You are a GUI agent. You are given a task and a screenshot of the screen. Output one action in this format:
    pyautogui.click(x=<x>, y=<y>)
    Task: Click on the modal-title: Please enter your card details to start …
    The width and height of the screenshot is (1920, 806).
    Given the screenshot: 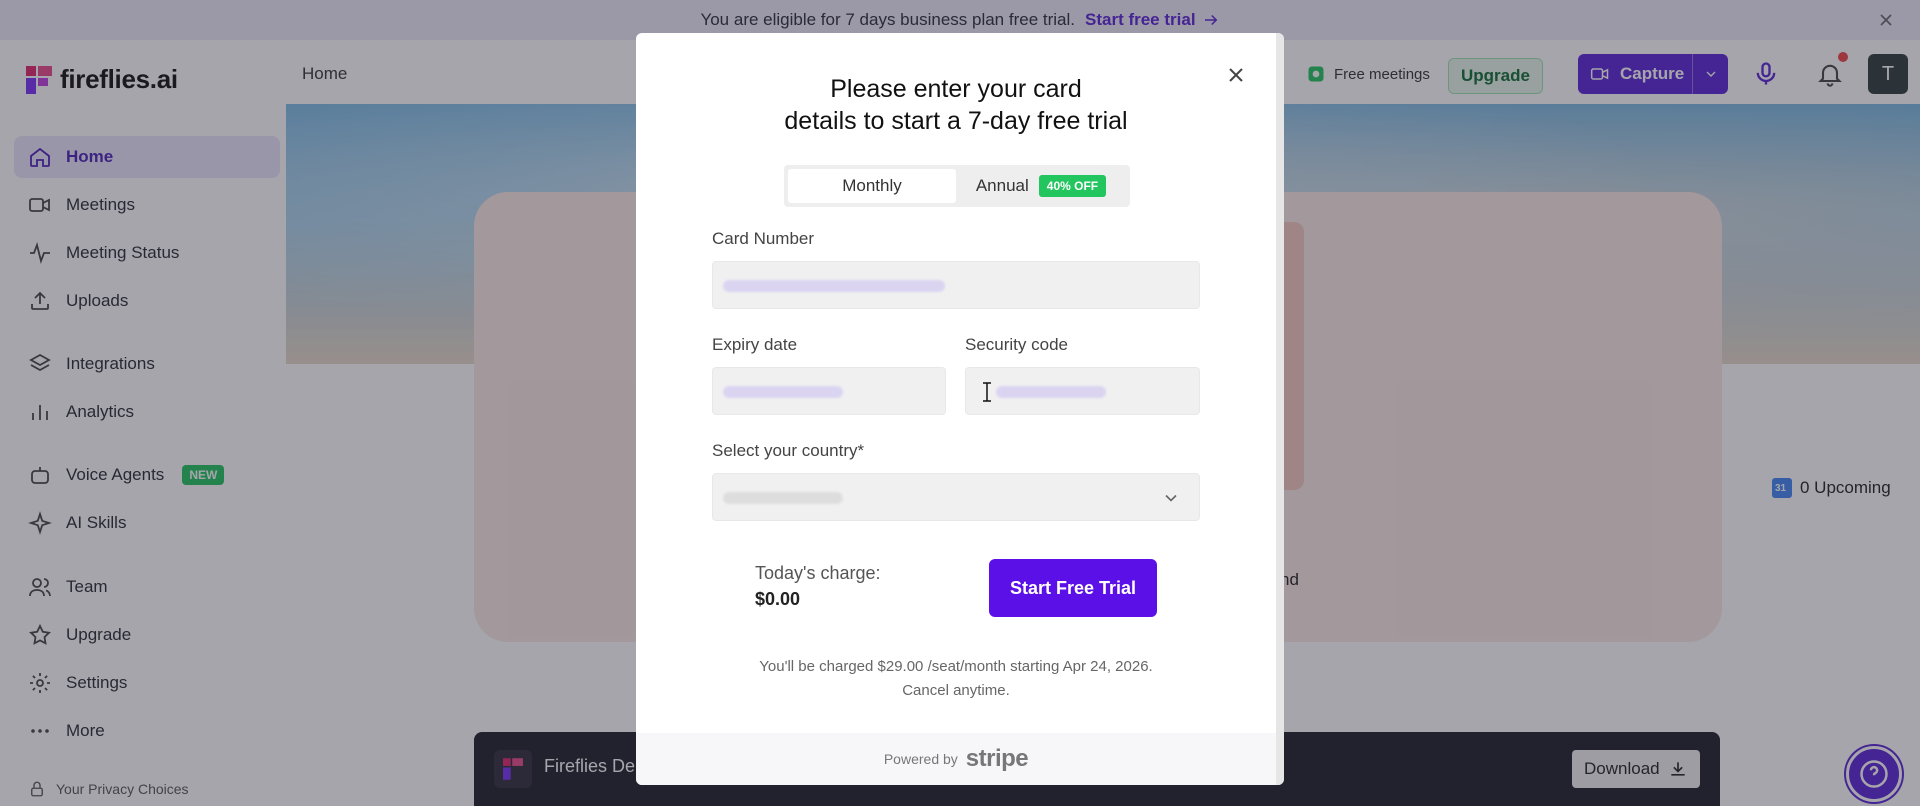 What is the action you would take?
    pyautogui.click(x=956, y=105)
    